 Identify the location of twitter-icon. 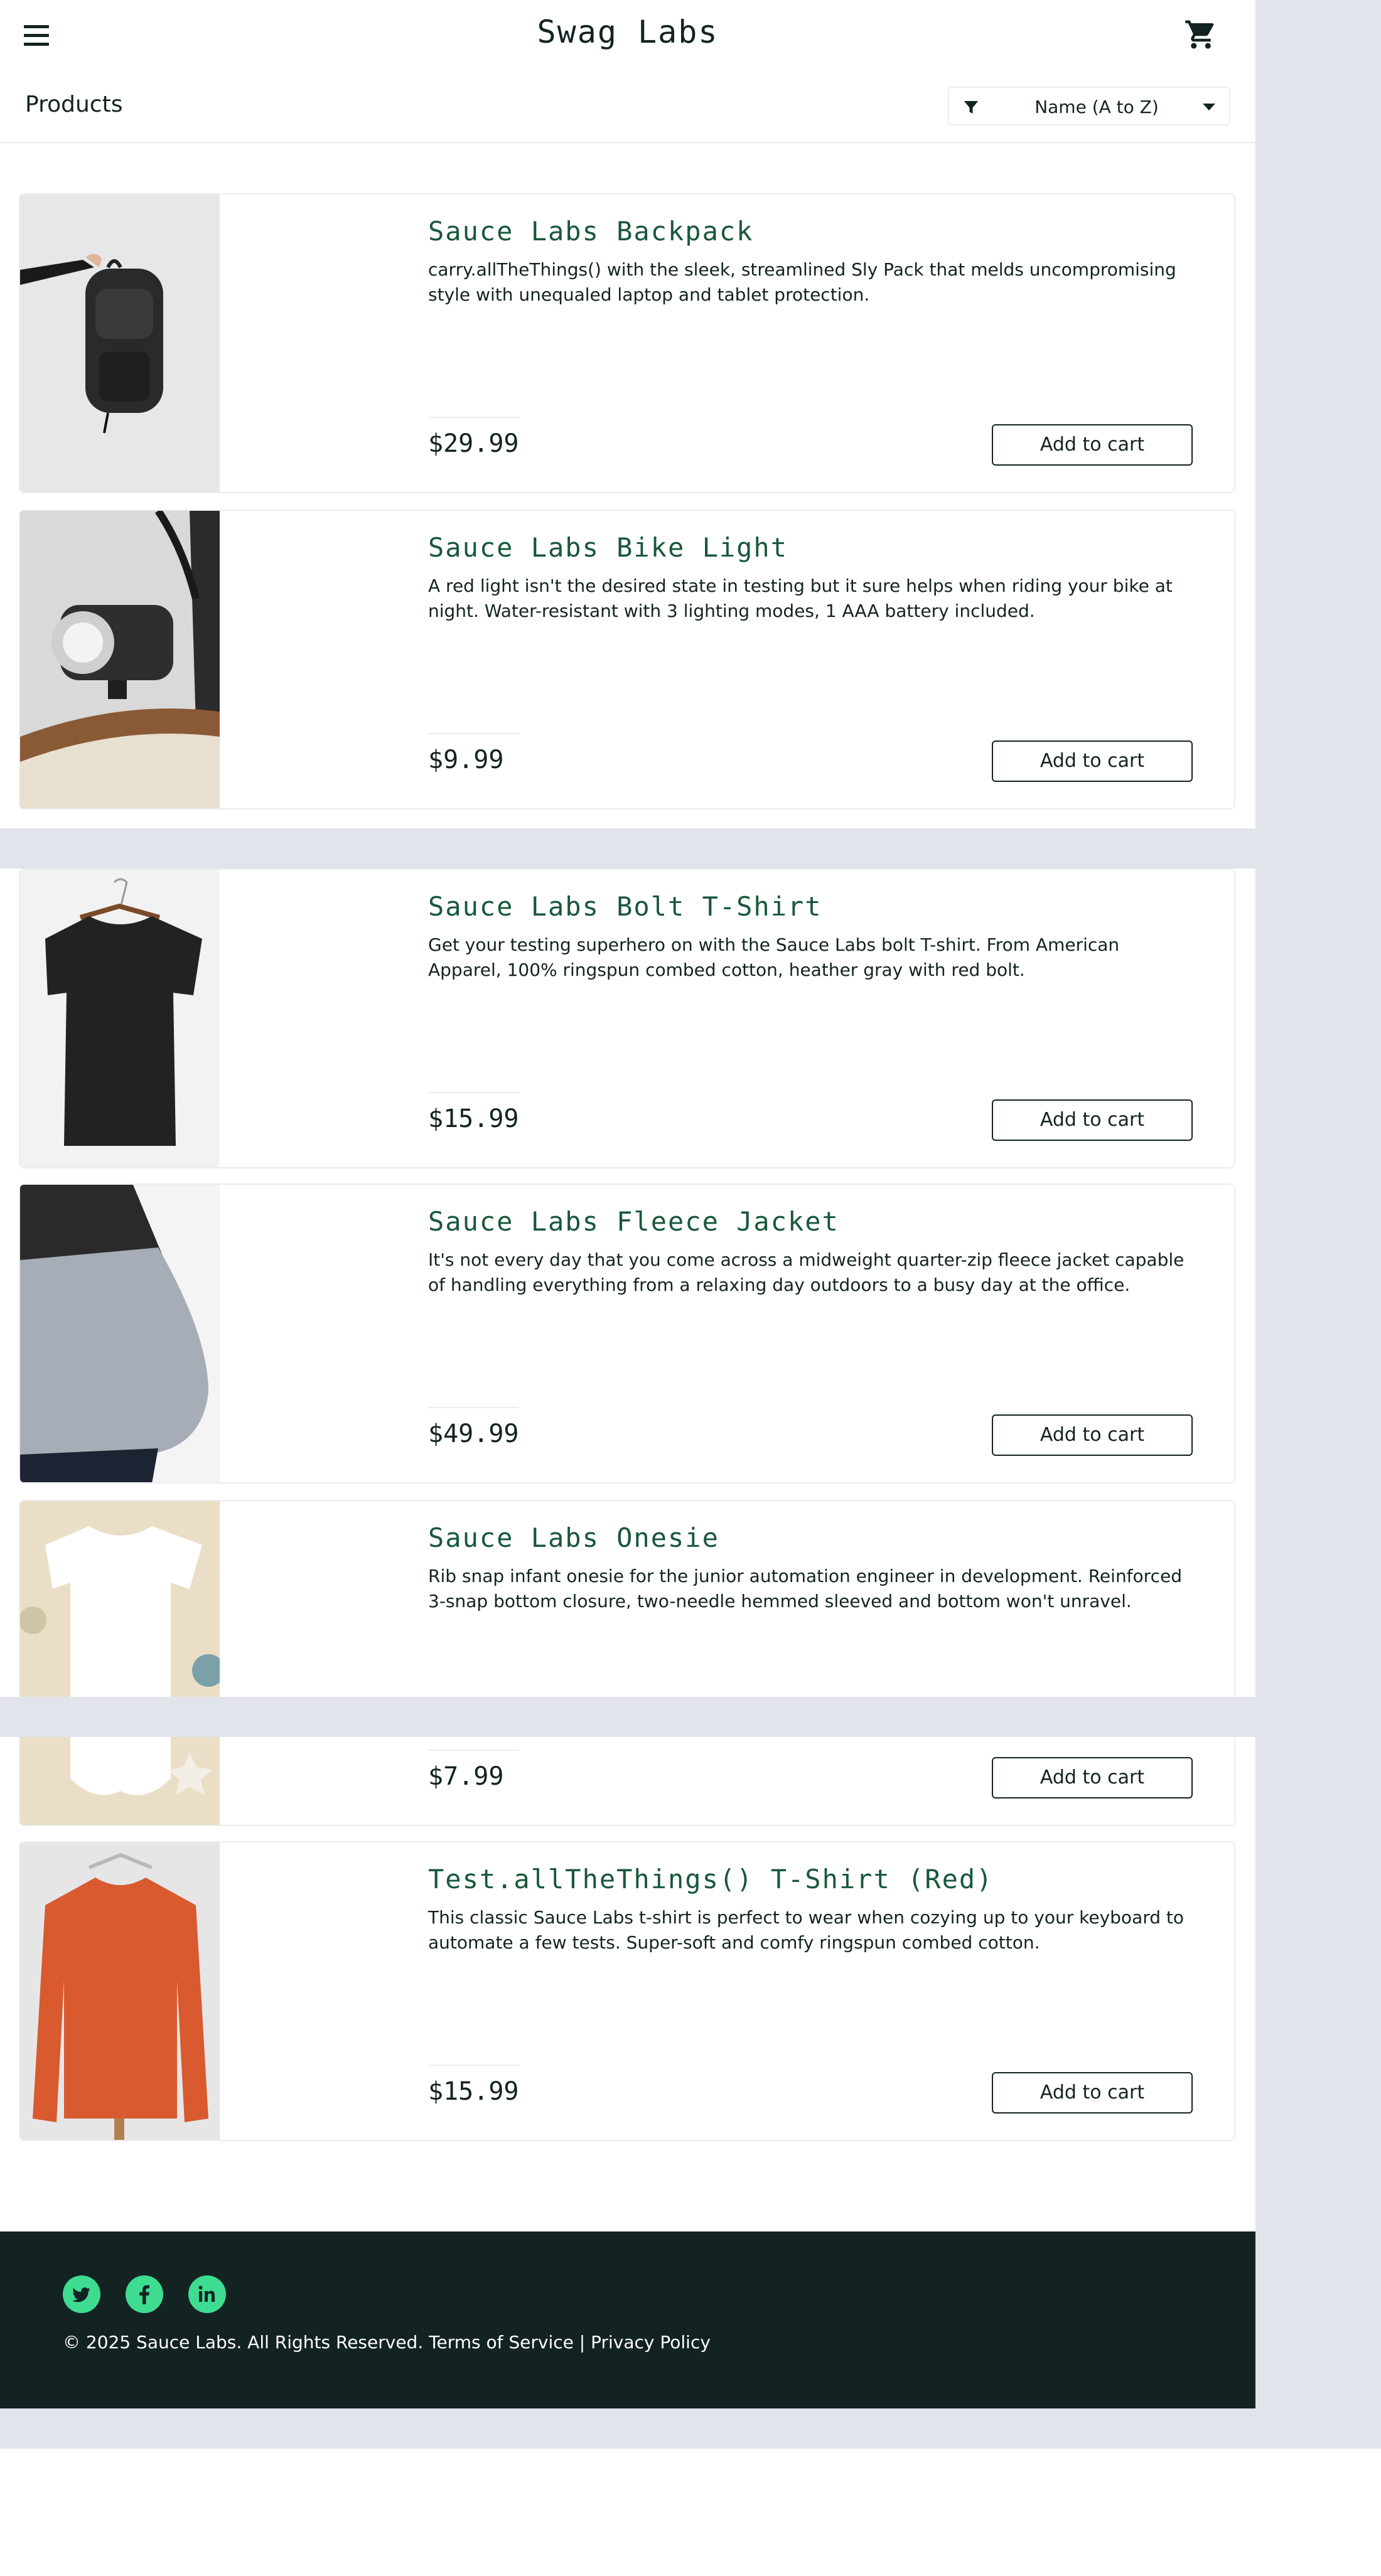
(81, 2294).